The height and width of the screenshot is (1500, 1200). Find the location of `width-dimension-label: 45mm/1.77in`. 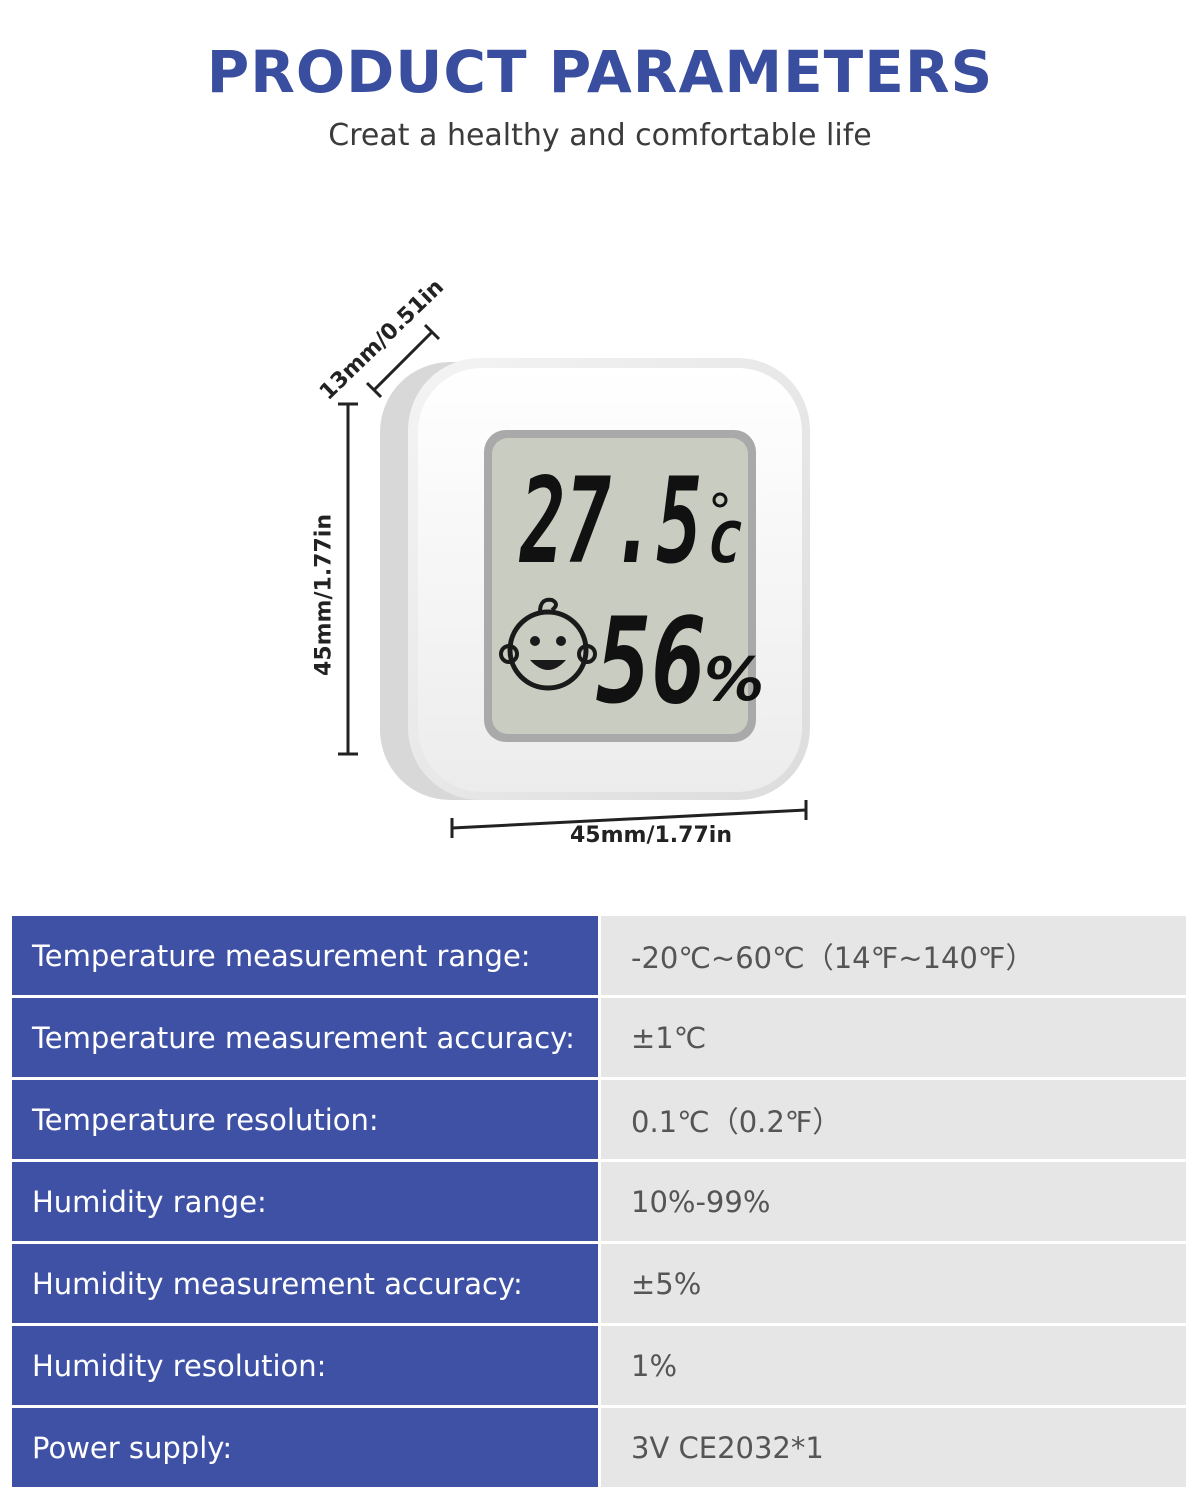

width-dimension-label: 45mm/1.77in is located at coordinates (651, 835).